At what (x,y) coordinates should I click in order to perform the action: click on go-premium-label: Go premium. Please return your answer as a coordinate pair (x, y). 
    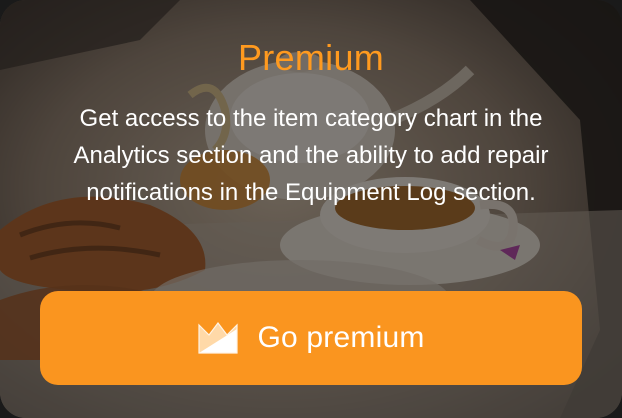
    Looking at the image, I should click on (341, 337).